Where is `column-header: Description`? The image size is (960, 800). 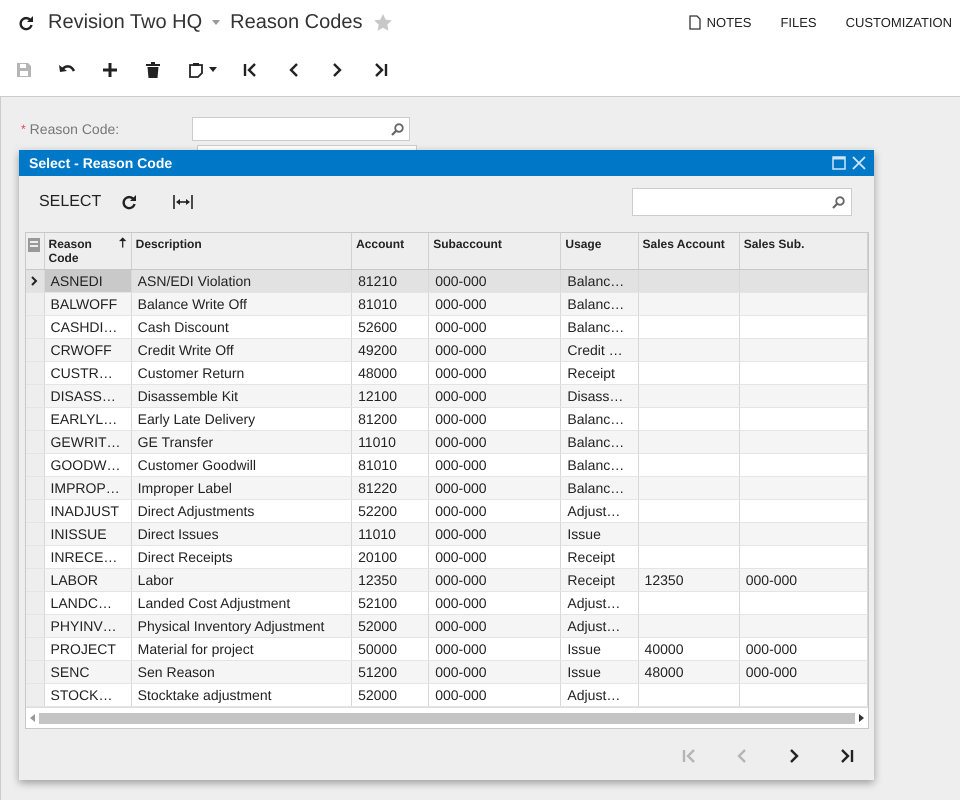
column-header: Description is located at coordinates (169, 244).